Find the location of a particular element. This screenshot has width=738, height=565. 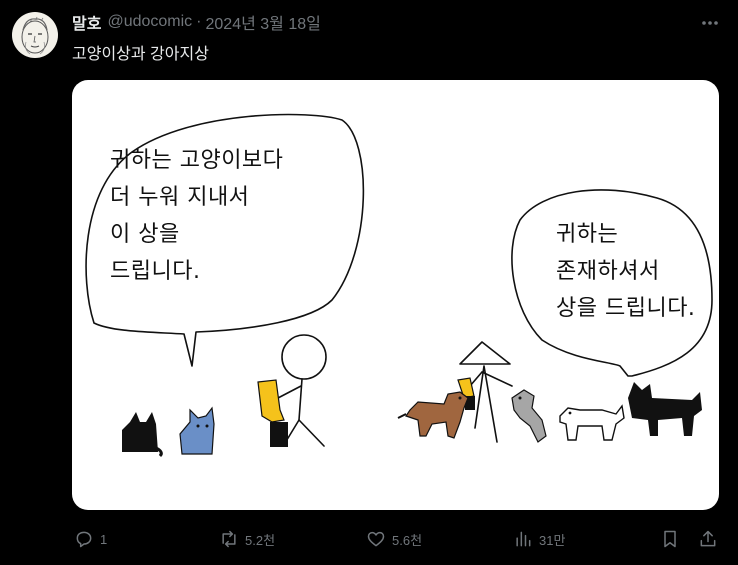

avatar is located at coordinates (35, 35).